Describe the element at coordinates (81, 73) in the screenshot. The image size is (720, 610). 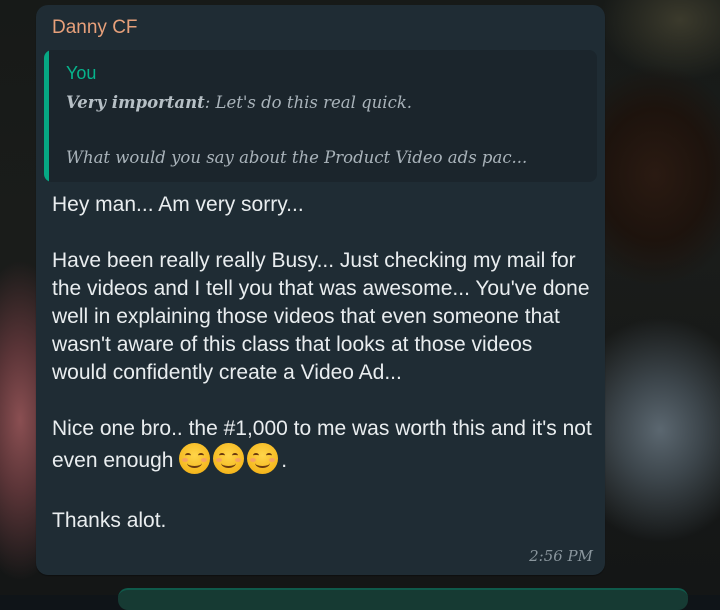
I see `quote-author: You` at that location.